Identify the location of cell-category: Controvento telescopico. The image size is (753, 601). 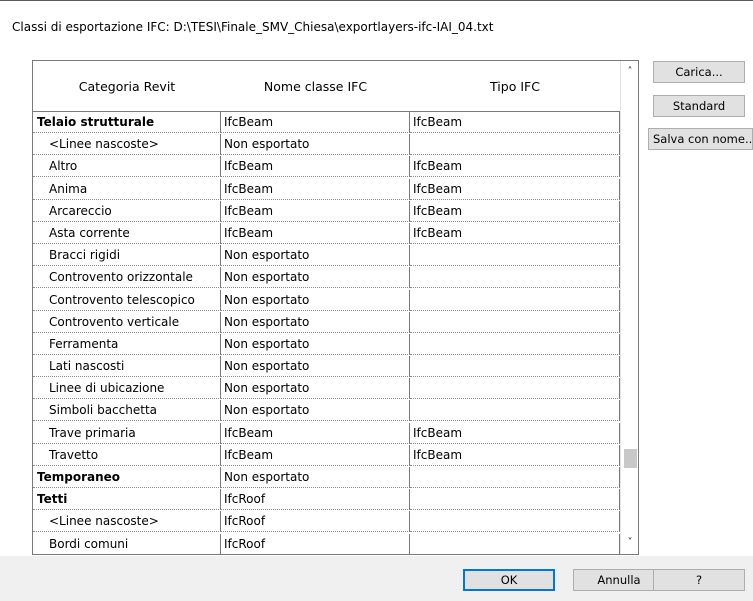
(127, 300).